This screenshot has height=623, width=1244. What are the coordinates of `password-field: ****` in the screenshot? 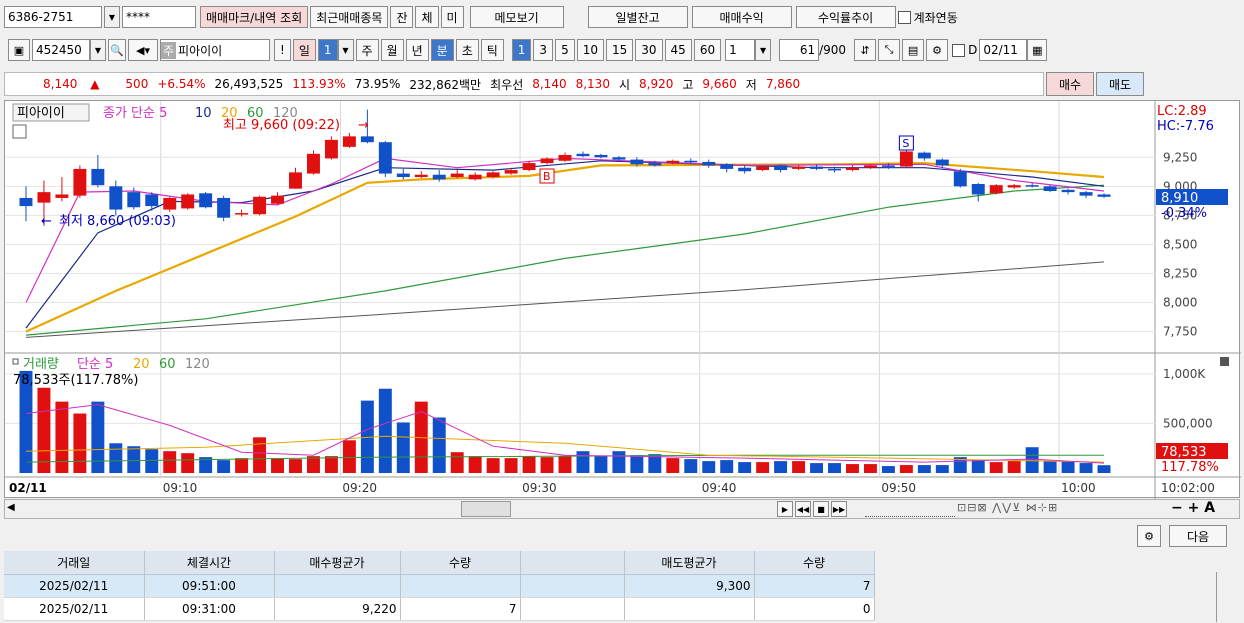 It's located at (159, 17).